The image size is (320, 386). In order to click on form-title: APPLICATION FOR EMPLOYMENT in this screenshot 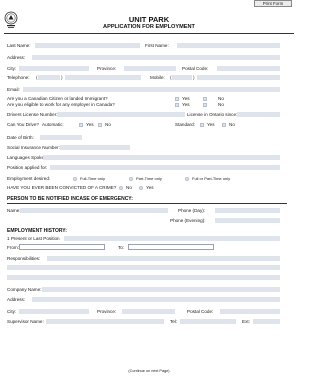, I will do `click(149, 27)`.